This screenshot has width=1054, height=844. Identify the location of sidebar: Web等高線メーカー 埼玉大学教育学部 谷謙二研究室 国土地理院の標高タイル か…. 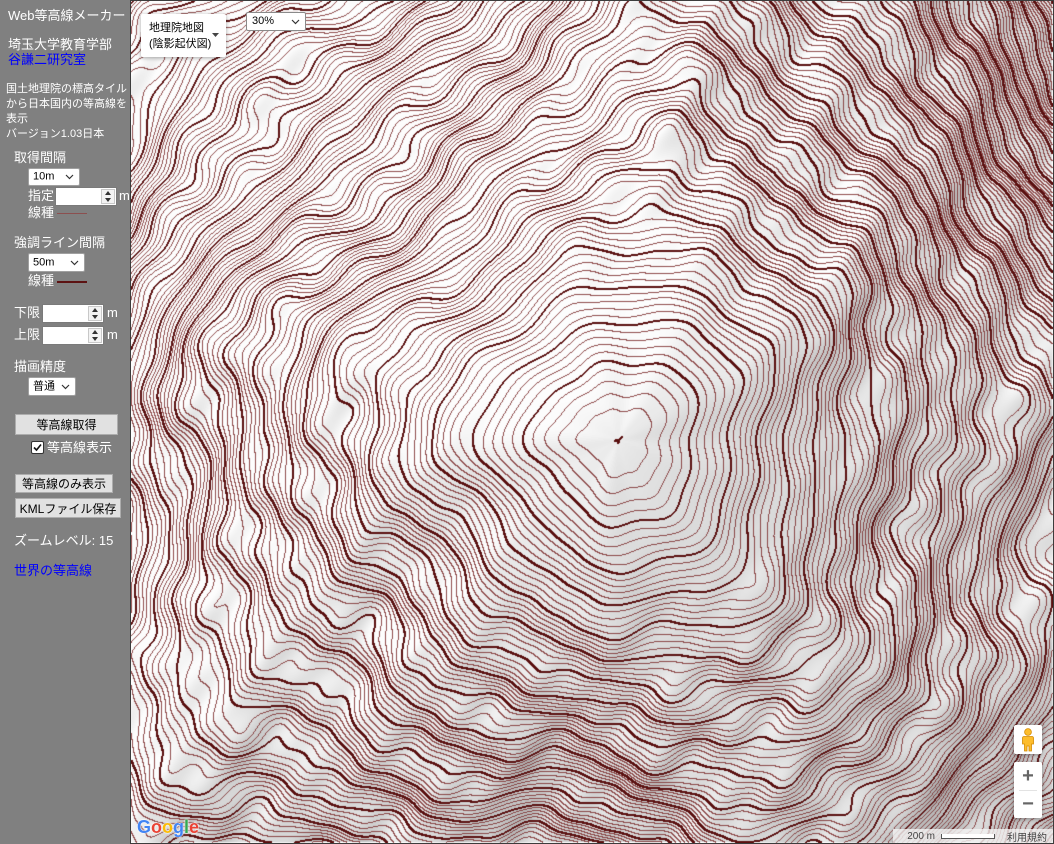
(65, 422).